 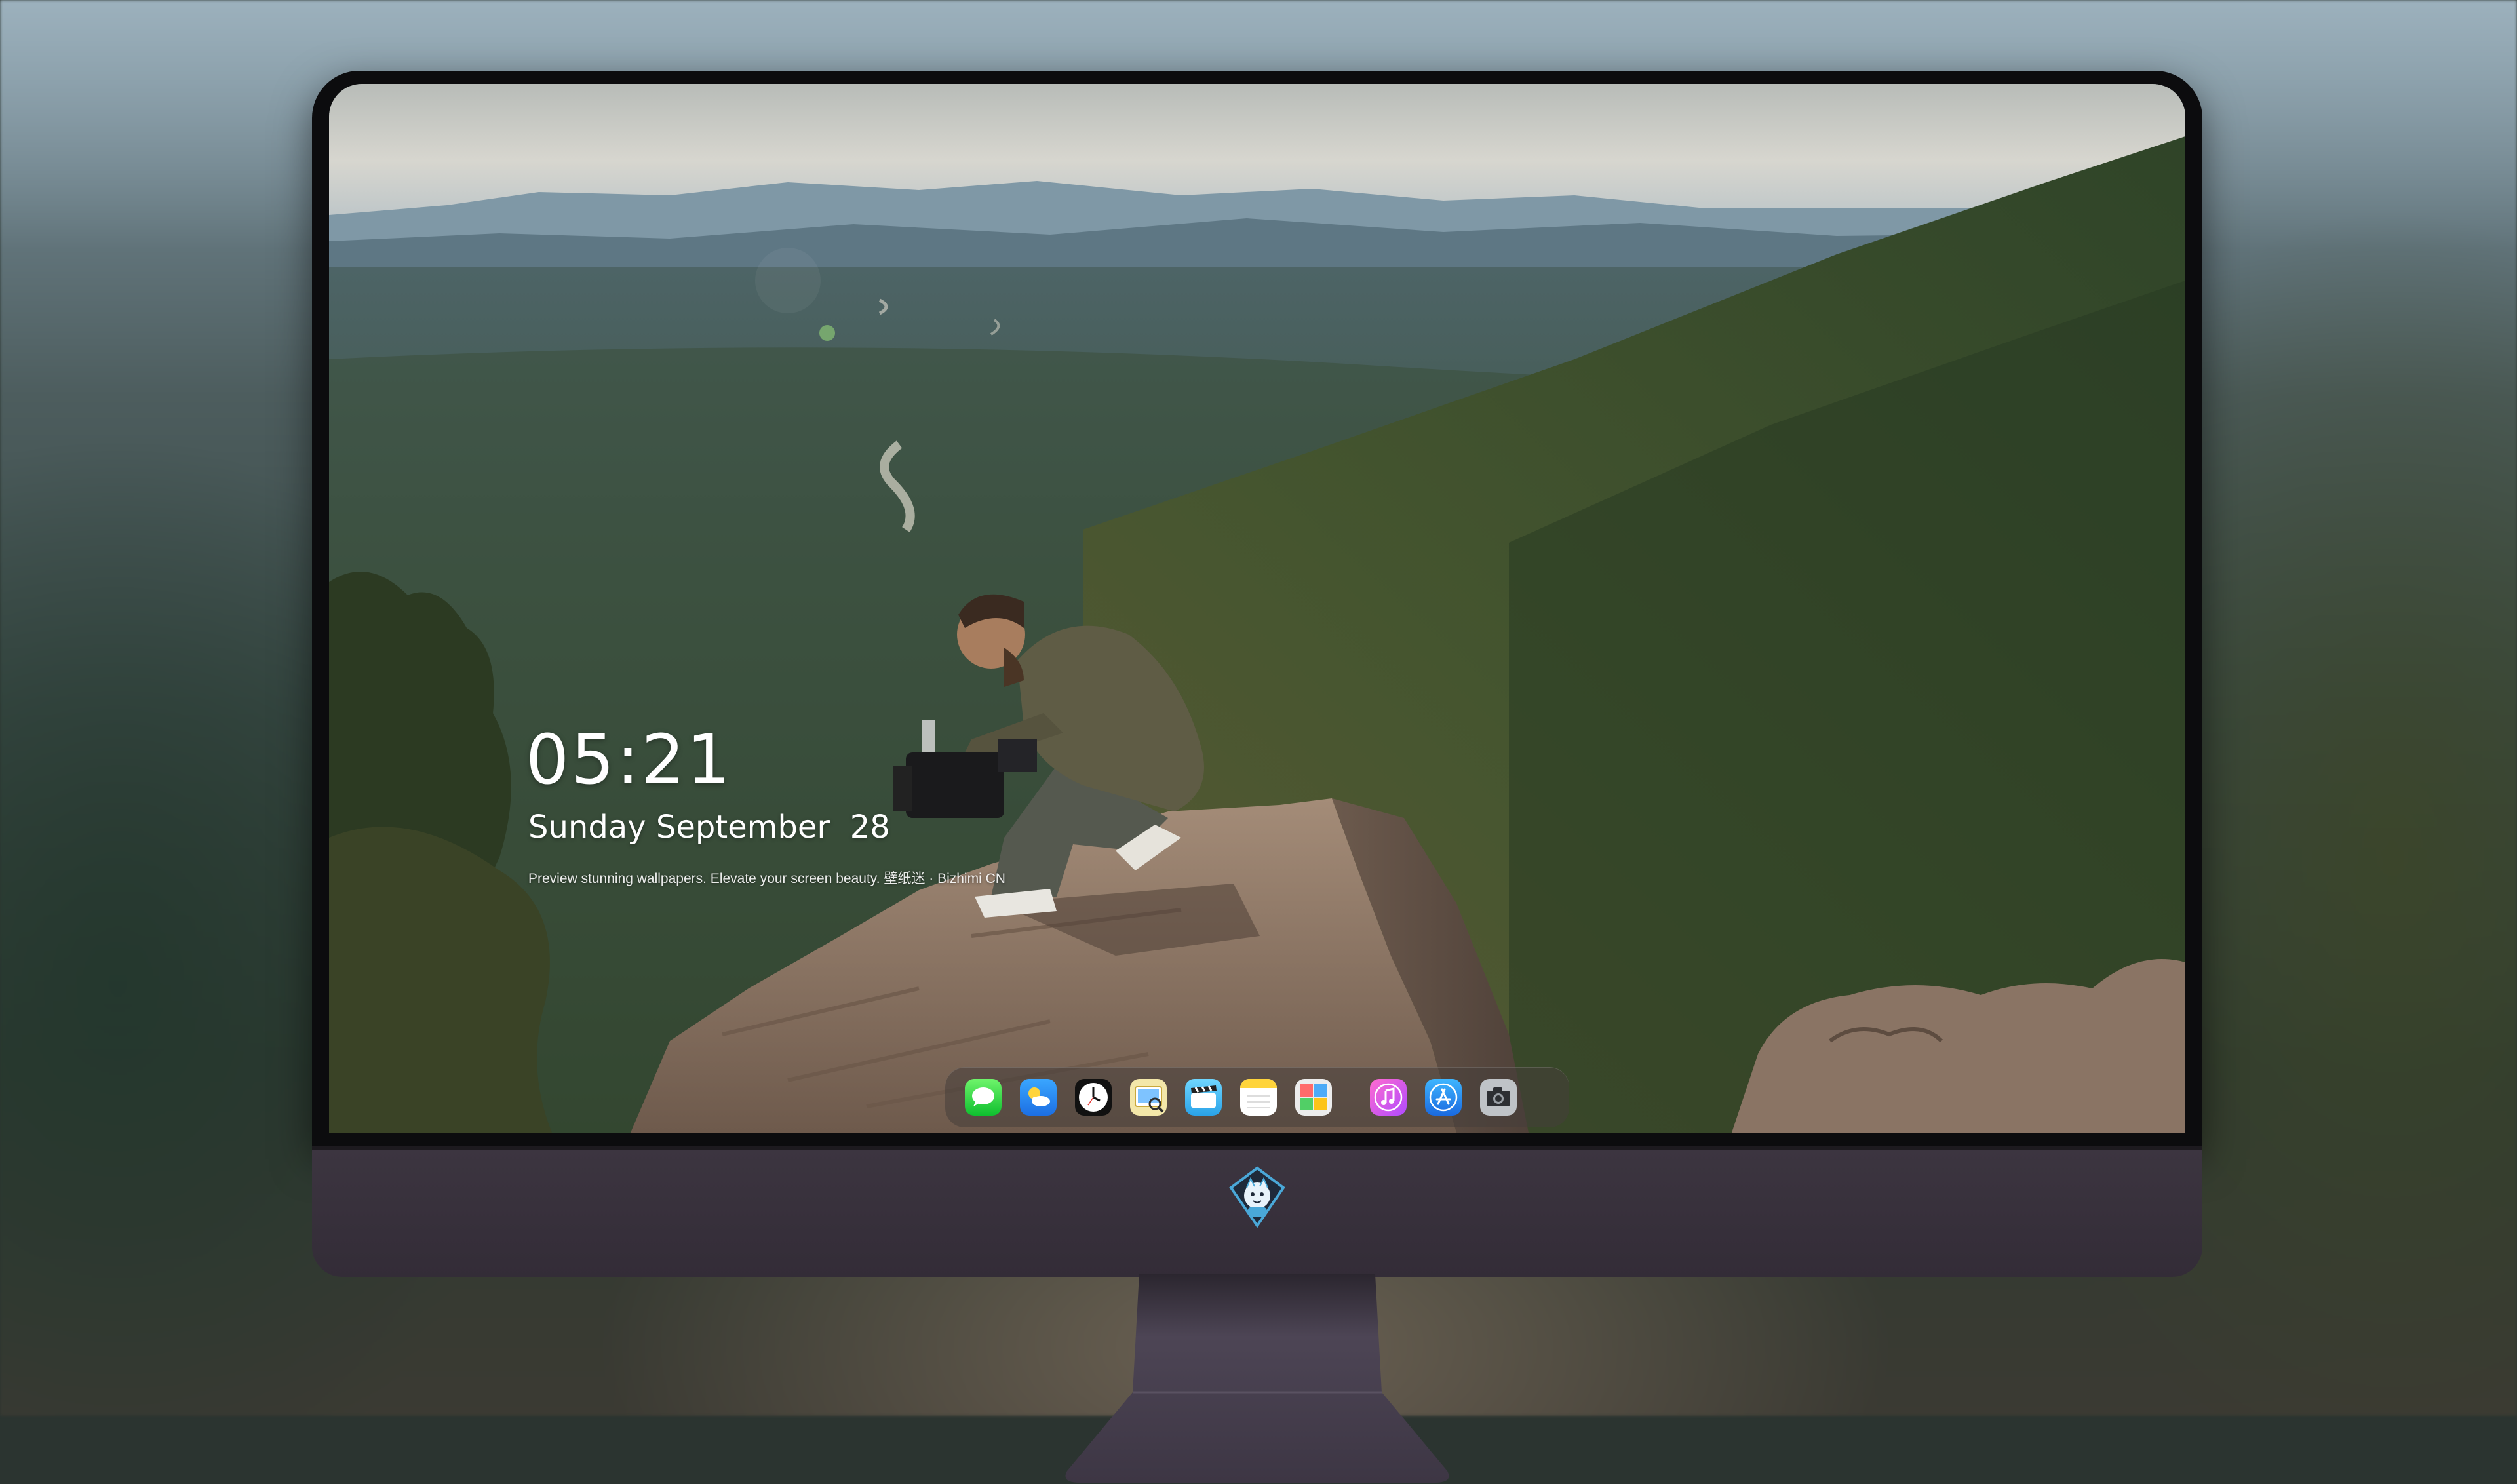 I want to click on camera-icon, so click(x=1498, y=1097).